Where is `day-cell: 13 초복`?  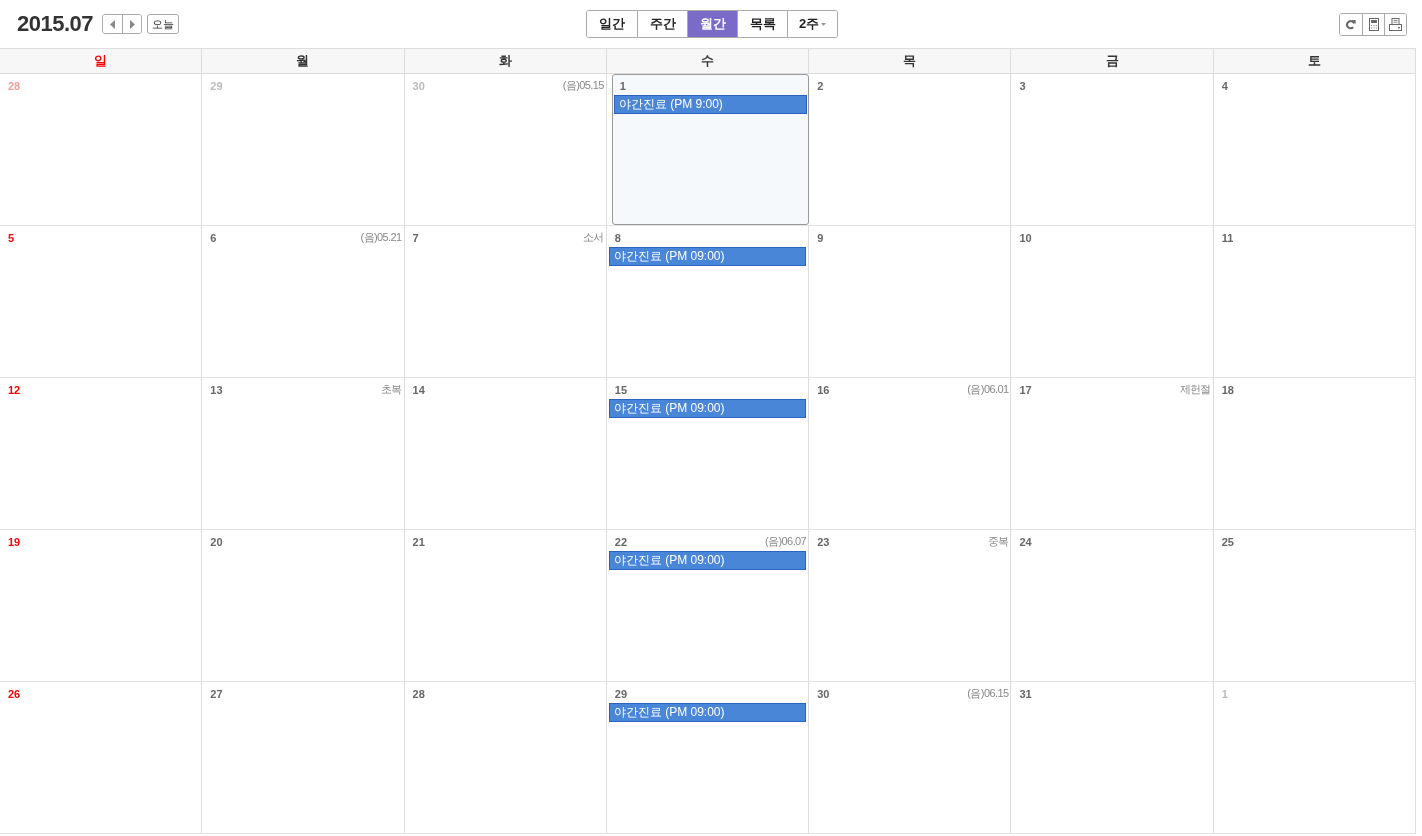 day-cell: 13 초복 is located at coordinates (303, 453).